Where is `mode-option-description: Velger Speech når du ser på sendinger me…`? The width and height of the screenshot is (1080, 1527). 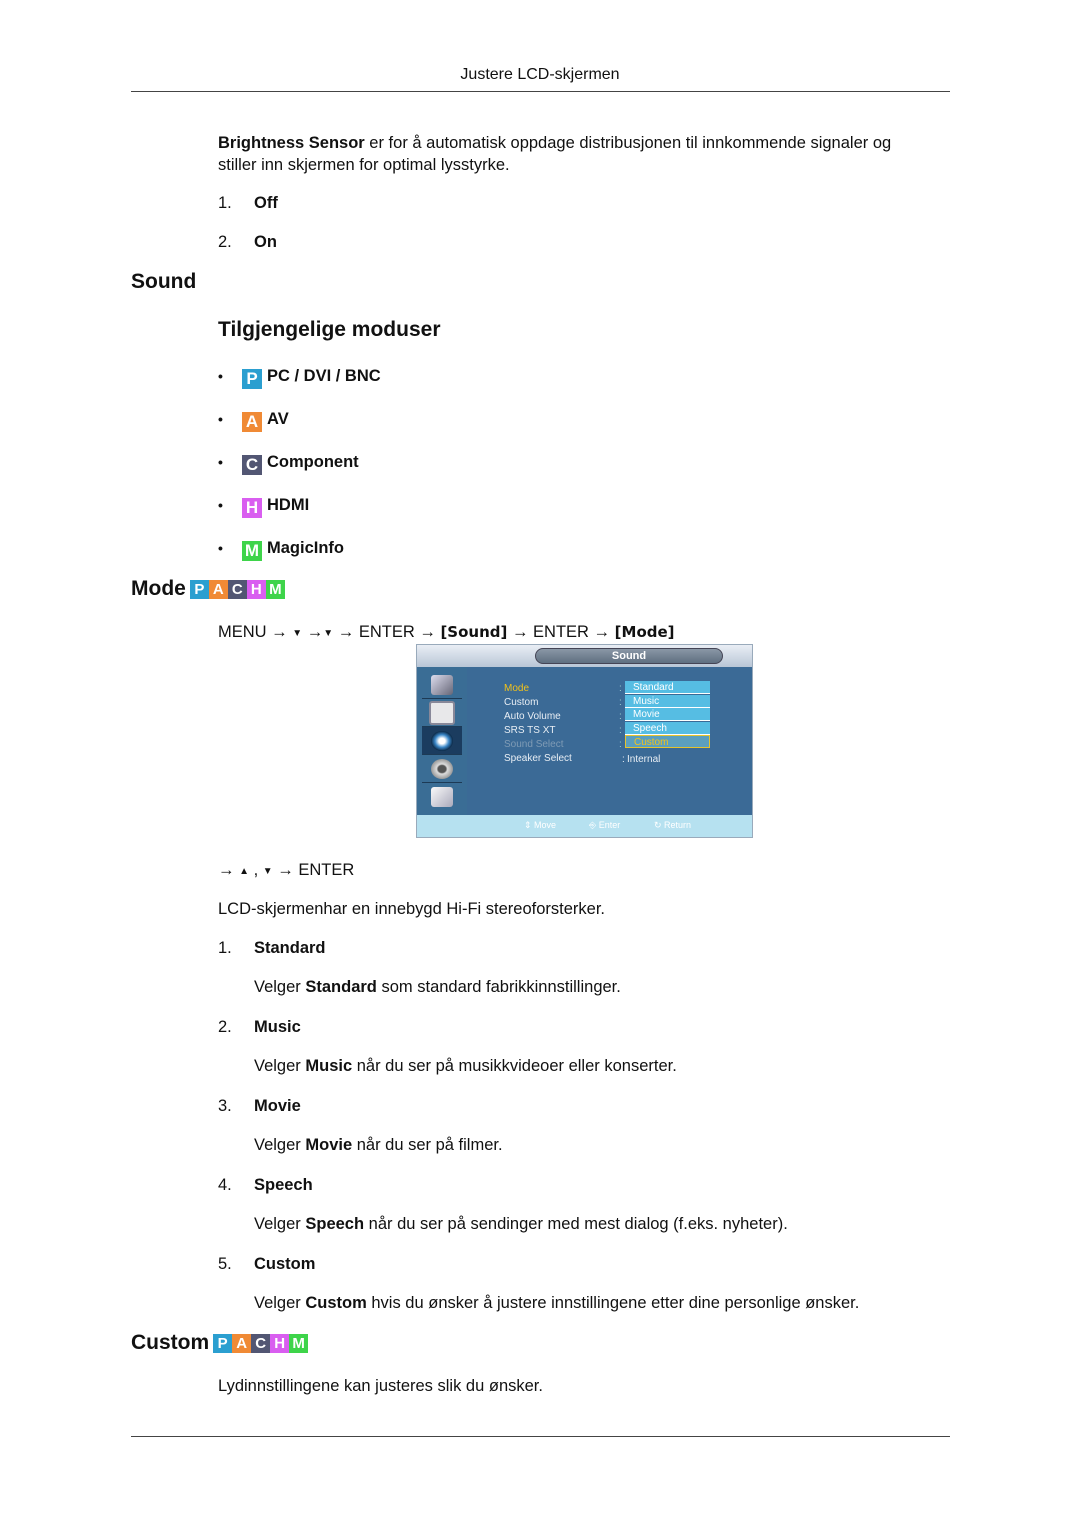 mode-option-description: Velger Speech når du ser på sendinger me… is located at coordinates (521, 1224).